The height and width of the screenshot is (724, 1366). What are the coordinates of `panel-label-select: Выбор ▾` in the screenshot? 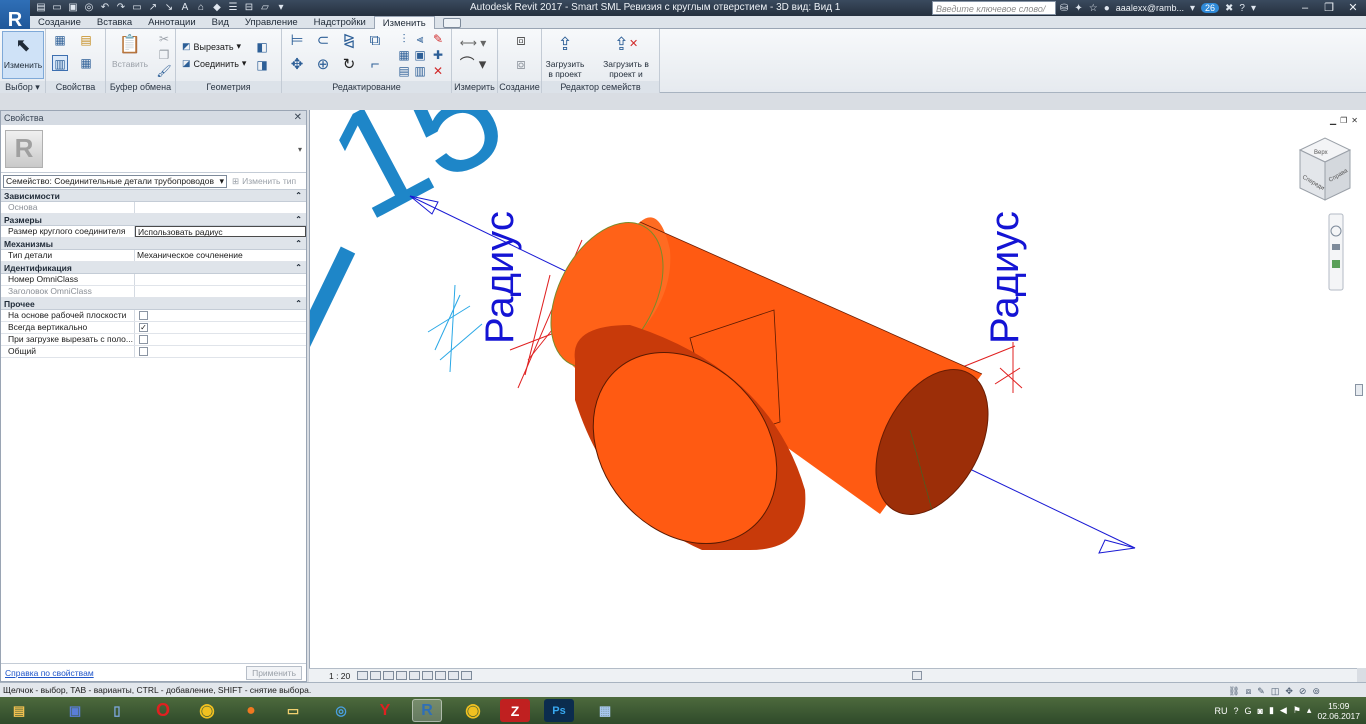 It's located at (22, 87).